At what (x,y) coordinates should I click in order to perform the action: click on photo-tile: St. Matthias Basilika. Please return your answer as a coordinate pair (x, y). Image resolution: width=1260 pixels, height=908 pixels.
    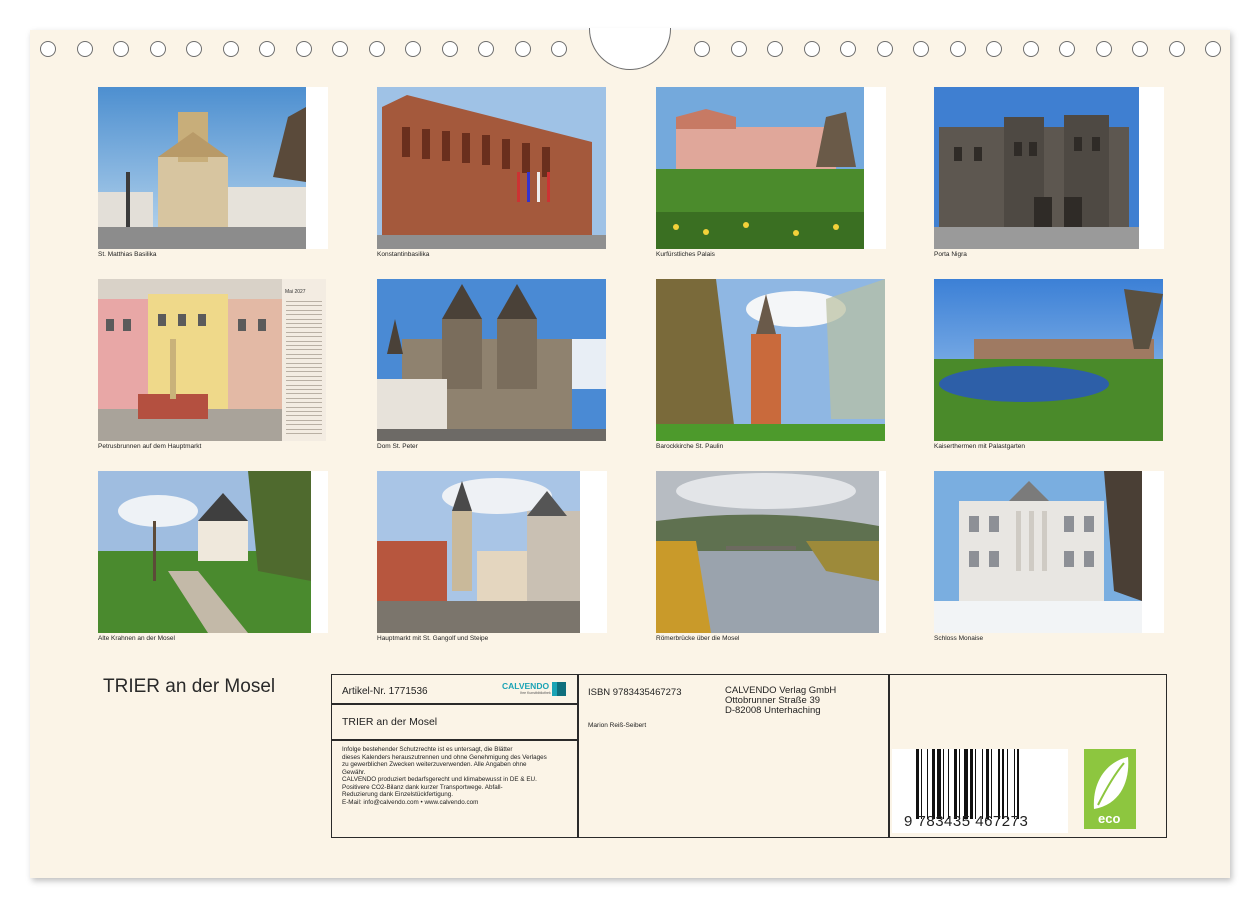
    Looking at the image, I should click on (213, 172).